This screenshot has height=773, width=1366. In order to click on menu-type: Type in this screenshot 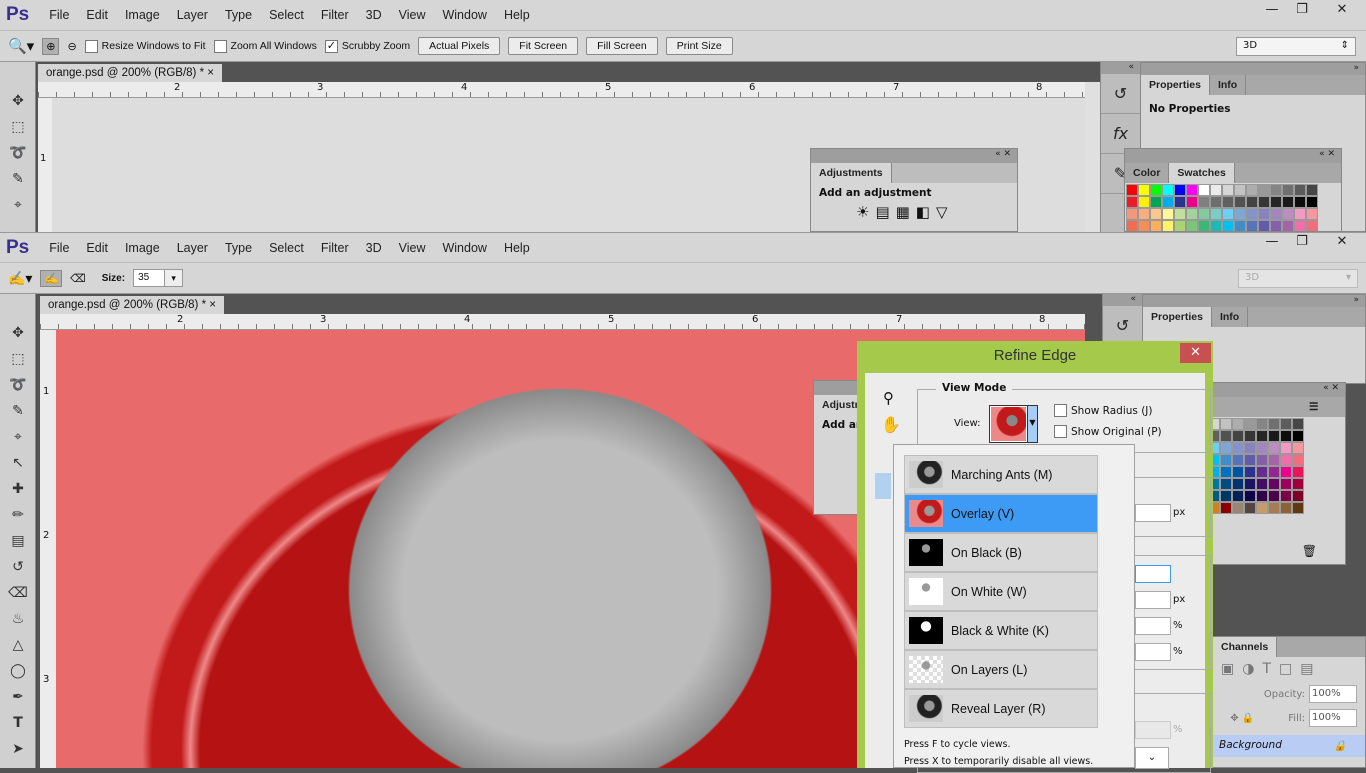, I will do `click(238, 15)`.